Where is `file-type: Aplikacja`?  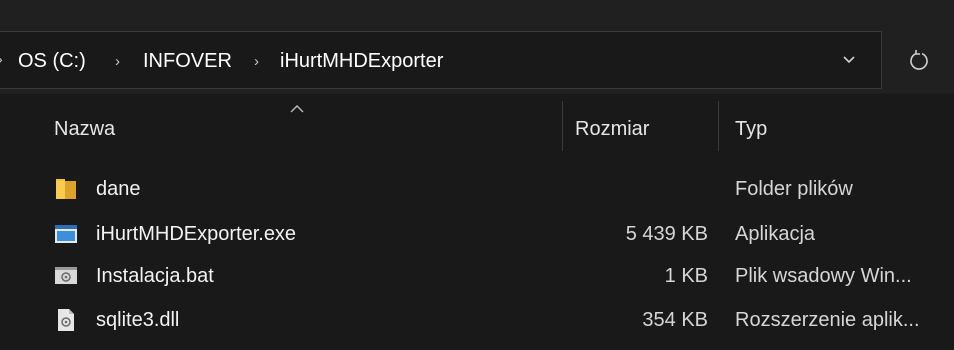 file-type: Aplikacja is located at coordinates (775, 234).